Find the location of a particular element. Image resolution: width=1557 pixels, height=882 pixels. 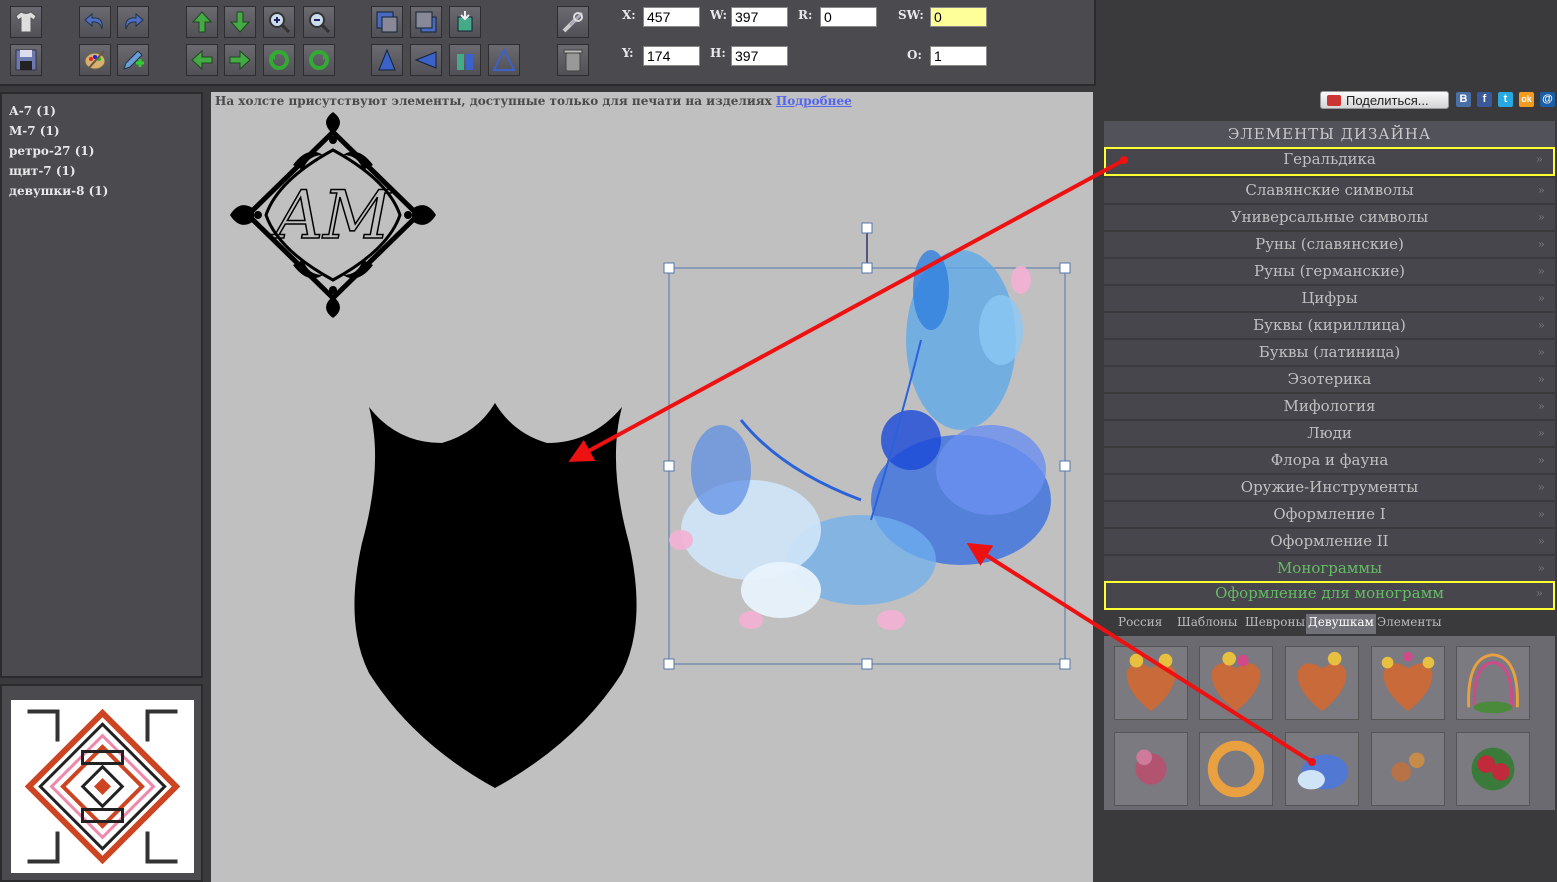

thumbnail-rainbow-wreath is located at coordinates (1493, 683).